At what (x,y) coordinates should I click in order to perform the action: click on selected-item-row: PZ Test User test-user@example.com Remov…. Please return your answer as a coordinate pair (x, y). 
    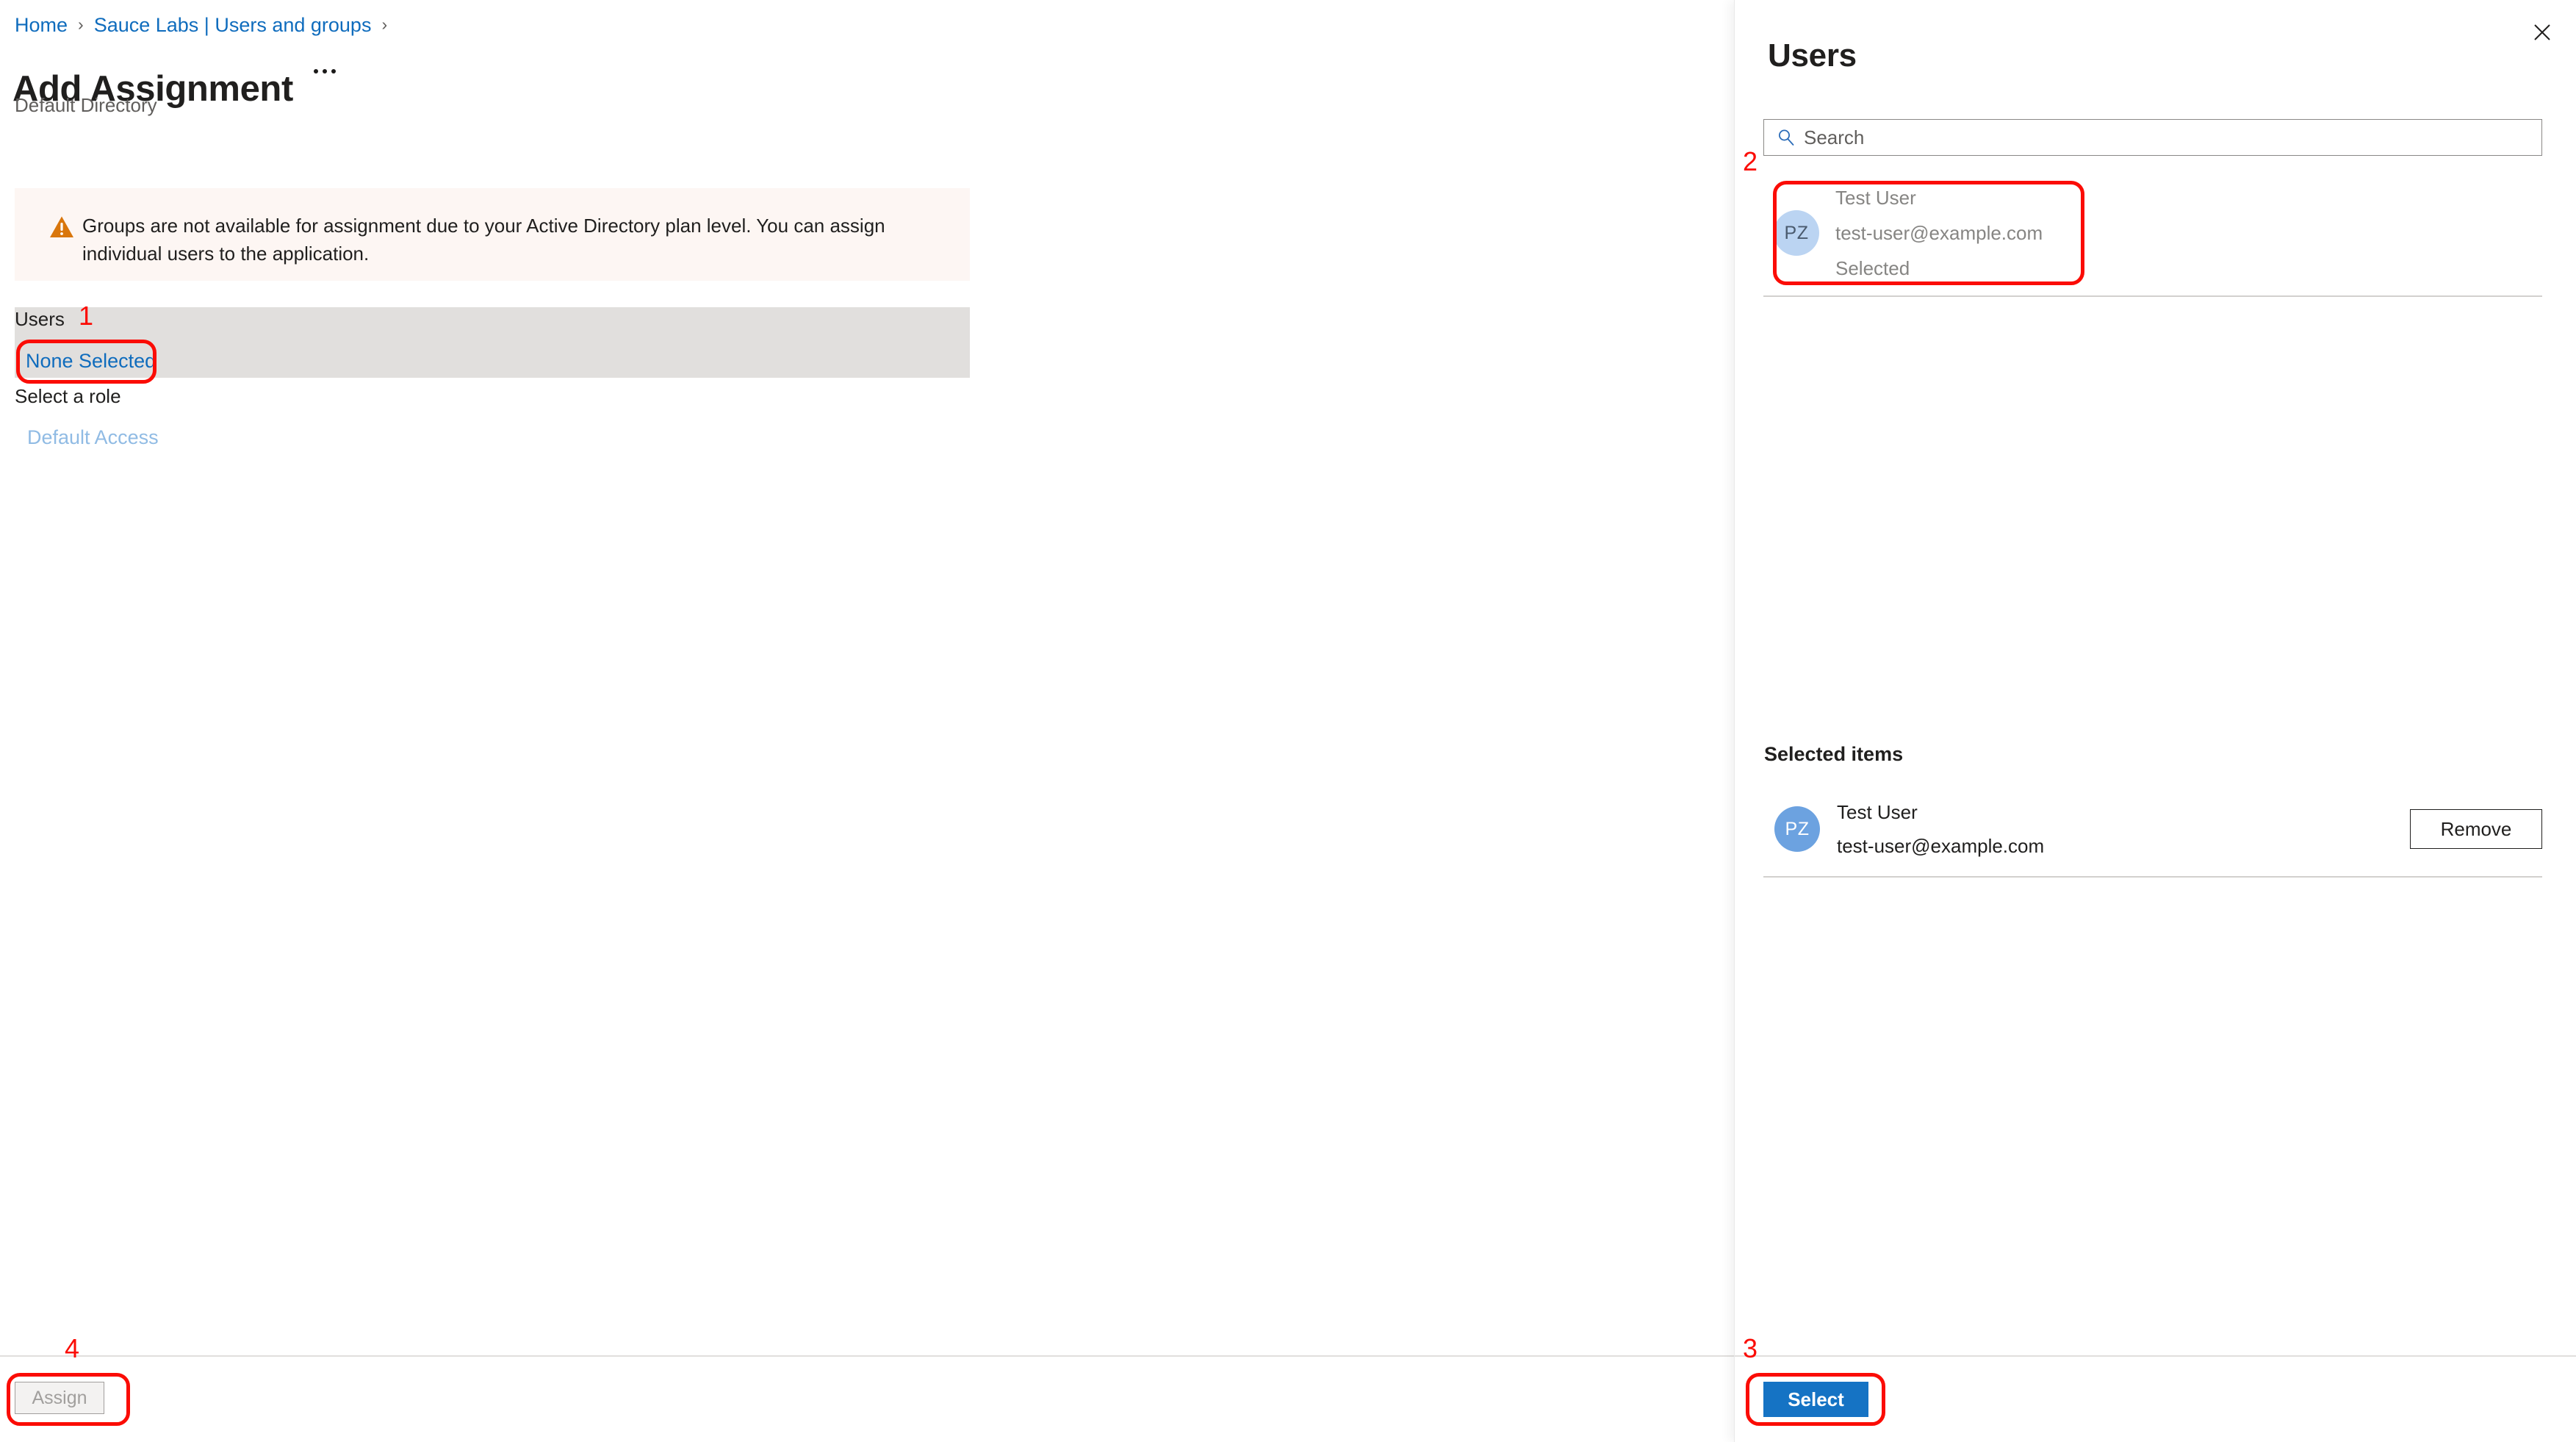
    Looking at the image, I should click on (2152, 829).